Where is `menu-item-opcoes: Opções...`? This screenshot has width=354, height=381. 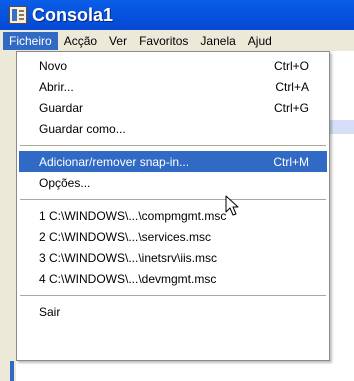
menu-item-opcoes: Opções... is located at coordinates (173, 182).